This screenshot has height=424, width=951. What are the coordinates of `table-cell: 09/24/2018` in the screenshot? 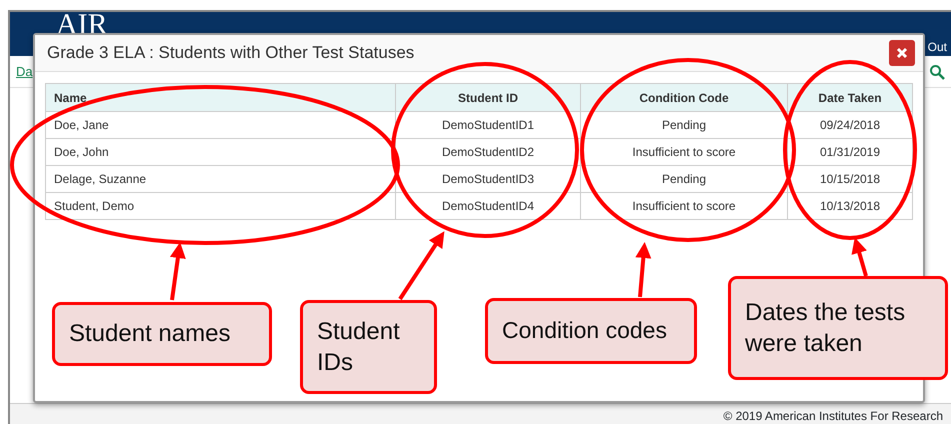 It's located at (850, 125).